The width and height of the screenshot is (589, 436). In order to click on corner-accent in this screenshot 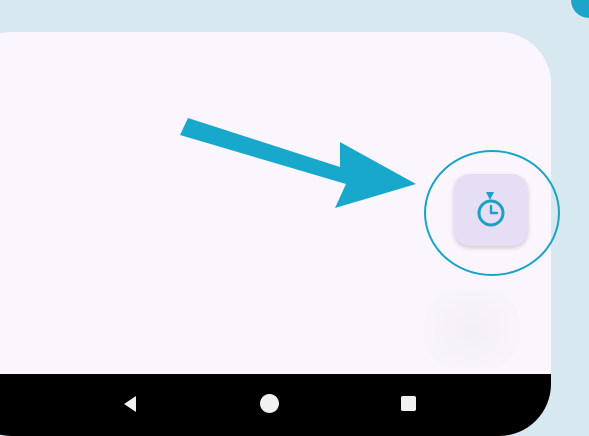, I will do `click(580, 9)`.